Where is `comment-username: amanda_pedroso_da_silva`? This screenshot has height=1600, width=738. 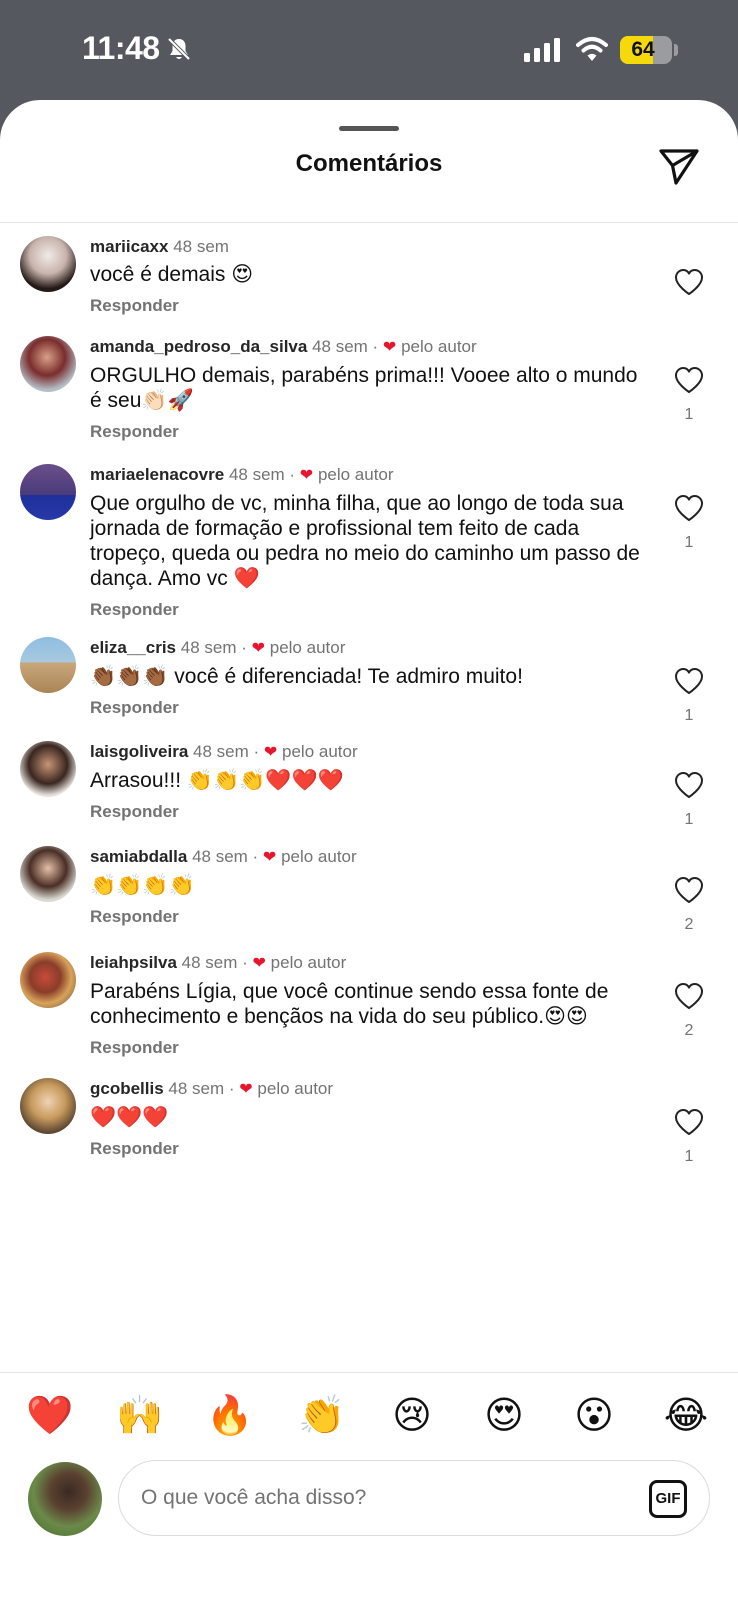 comment-username: amanda_pedroso_da_silva is located at coordinates (198, 346).